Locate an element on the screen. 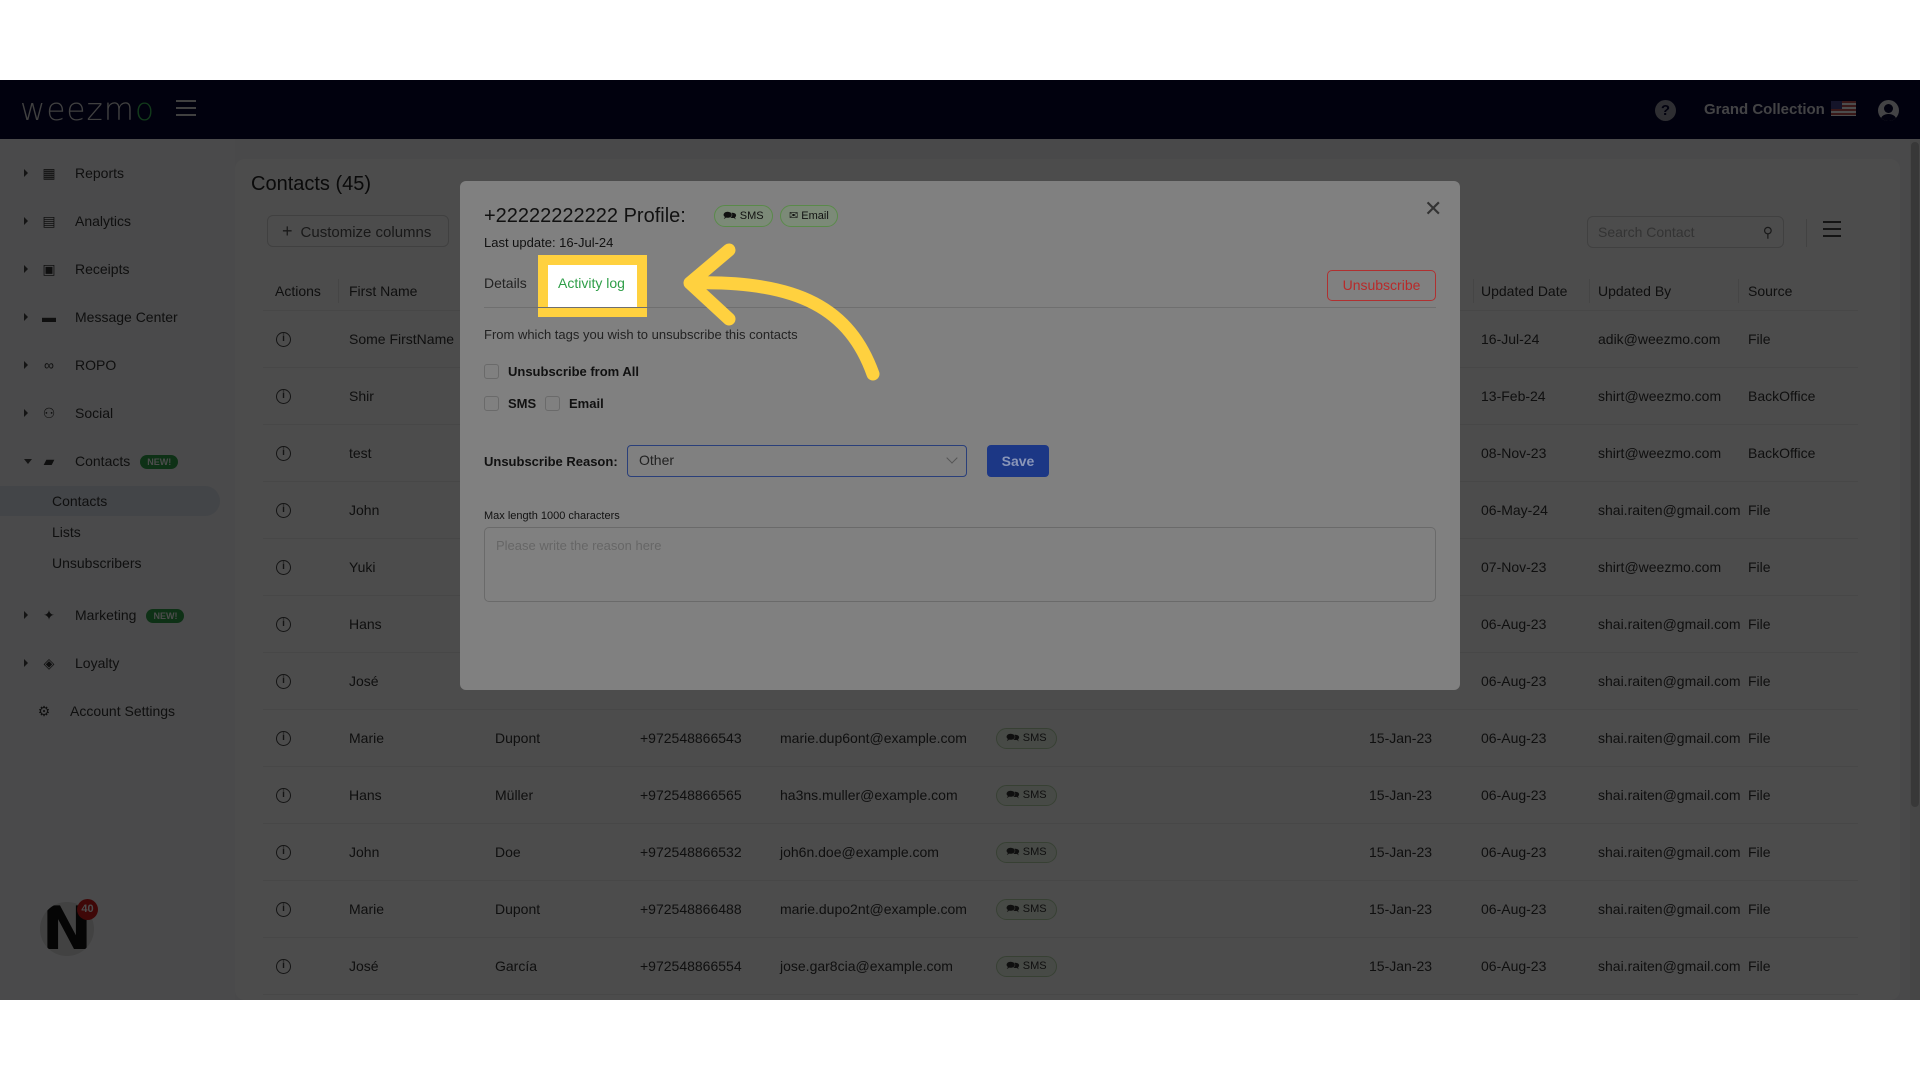 This screenshot has height=1080, width=1920. unsubscribe-all-label: Unsubscribe from All is located at coordinates (573, 371).